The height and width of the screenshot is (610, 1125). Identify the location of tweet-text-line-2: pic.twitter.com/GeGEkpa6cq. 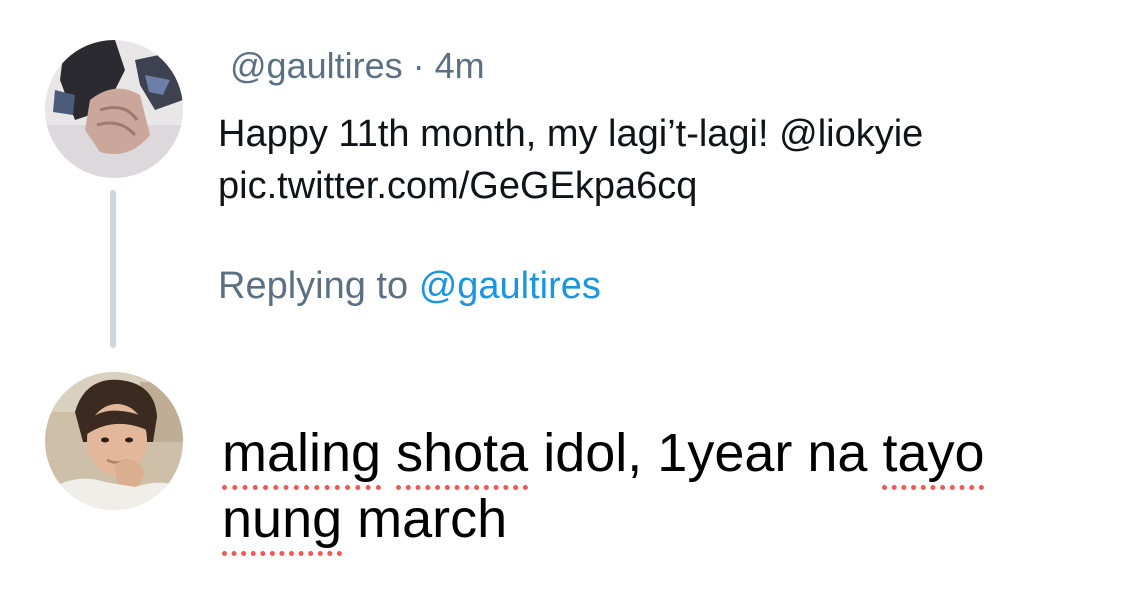
(458, 186).